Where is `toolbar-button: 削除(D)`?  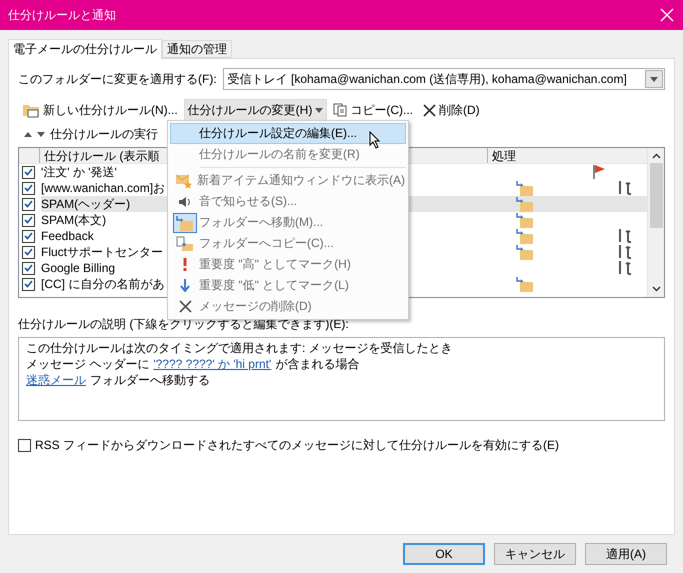
toolbar-button: 削除(D) is located at coordinates (451, 110).